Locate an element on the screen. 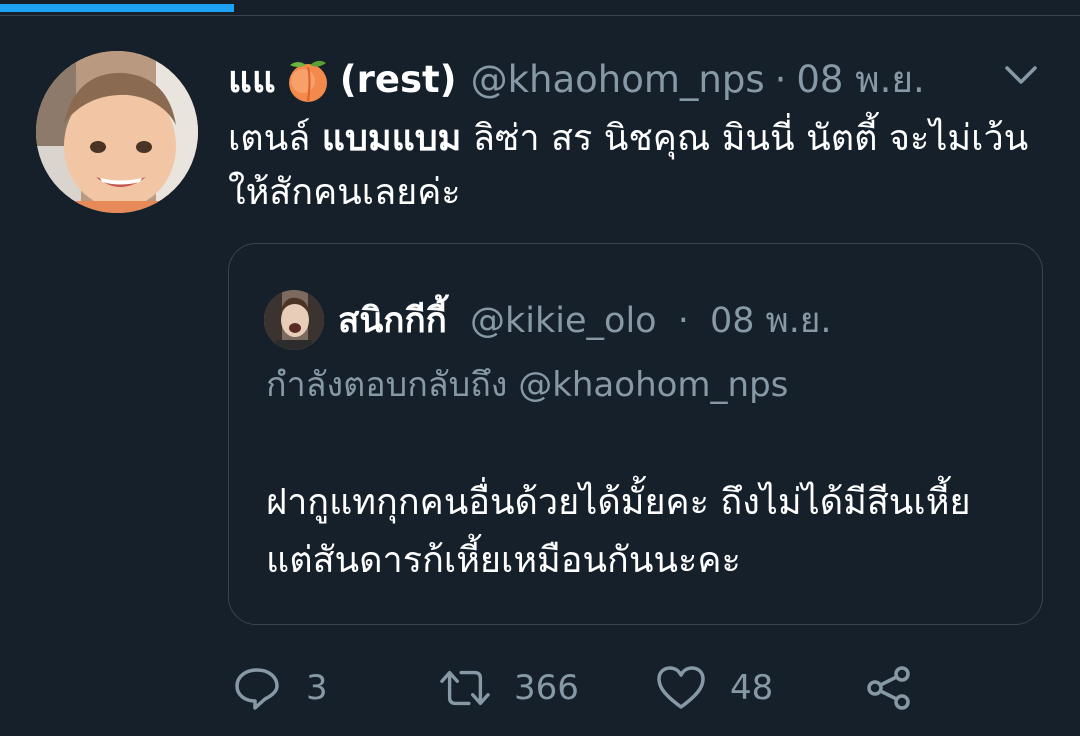 The width and height of the screenshot is (1080, 736). quoted-tweet-header: สนิกกีกี้ @kikie_olo · 08 พ.ย. is located at coordinates (585, 321).